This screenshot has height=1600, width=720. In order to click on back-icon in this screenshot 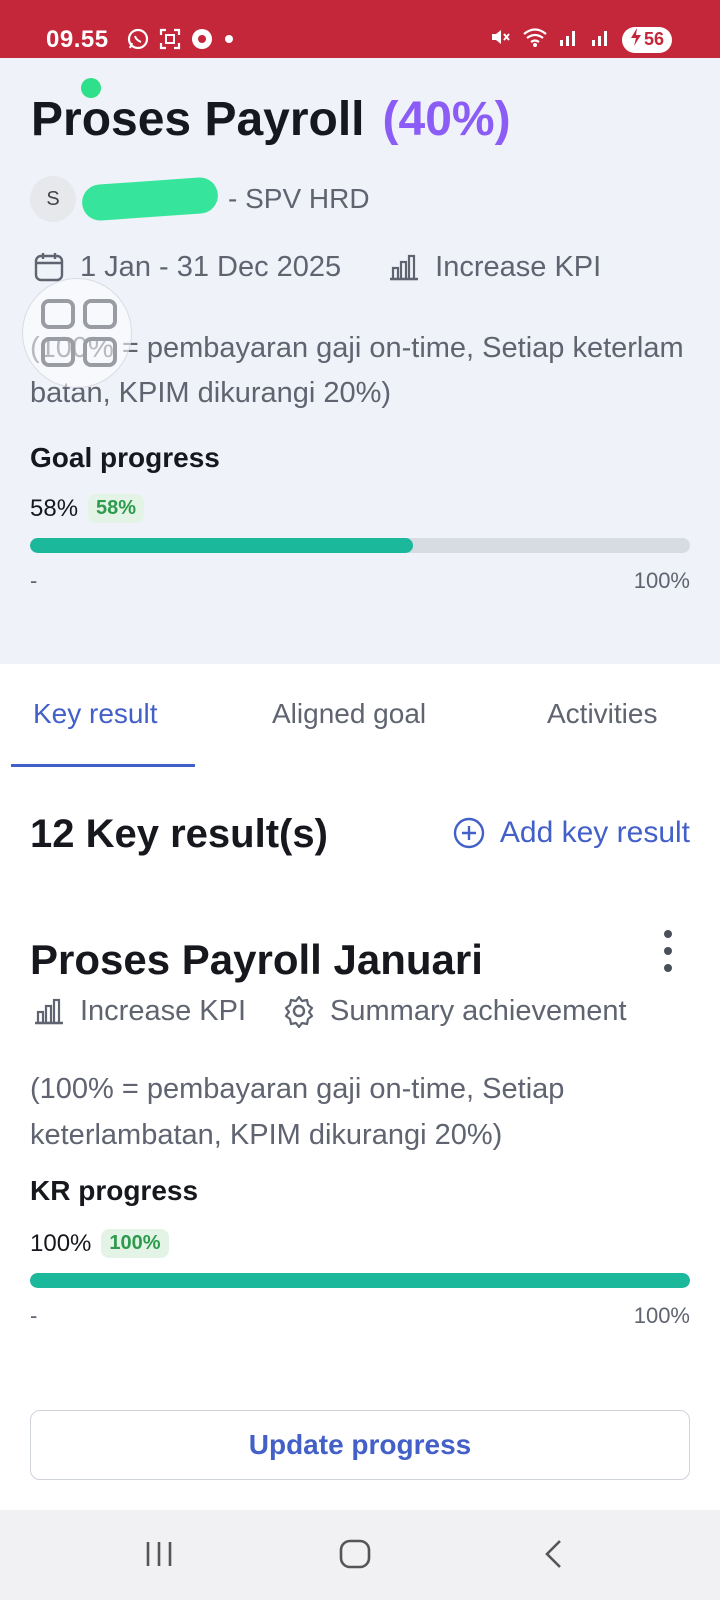, I will do `click(554, 1554)`.